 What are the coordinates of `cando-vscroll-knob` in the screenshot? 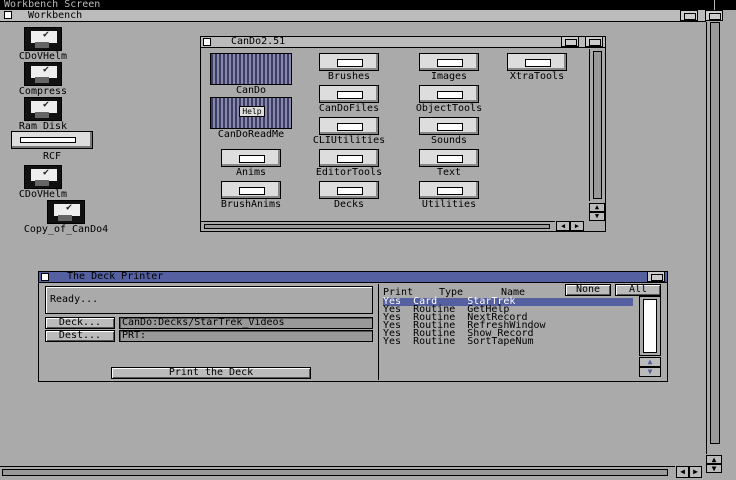 It's located at (597, 125).